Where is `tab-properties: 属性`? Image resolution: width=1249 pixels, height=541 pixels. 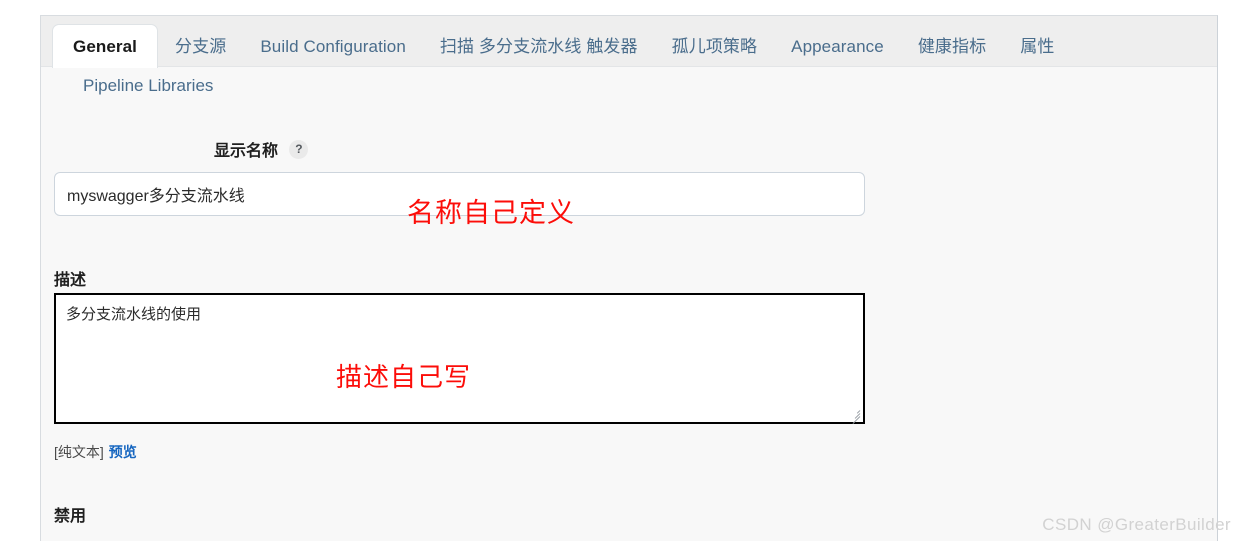
tab-properties: 属性 is located at coordinates (1037, 47).